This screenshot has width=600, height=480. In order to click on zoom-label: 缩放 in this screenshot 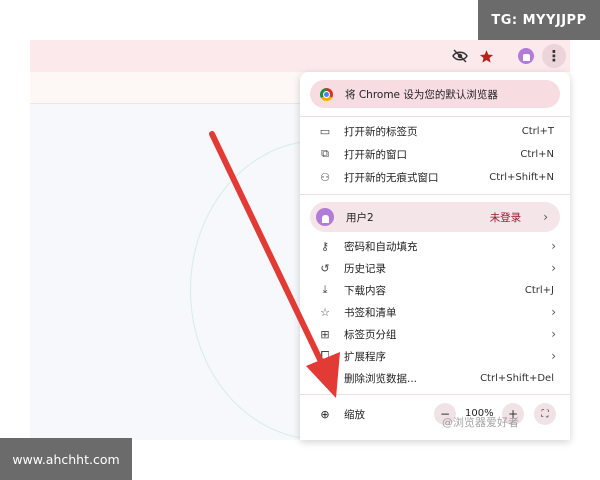, I will do `click(354, 414)`.